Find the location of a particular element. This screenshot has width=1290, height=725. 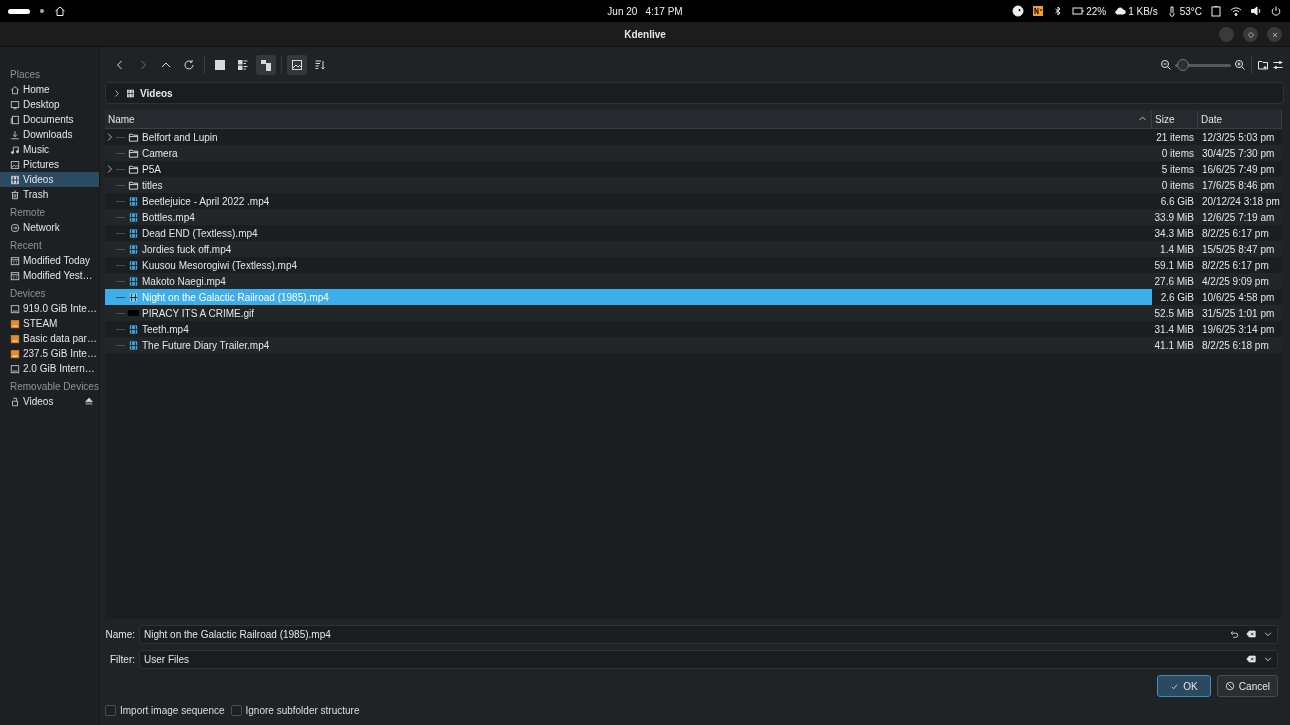

date-cell-text: 10/6/25 4:58 pm is located at coordinates (1238, 297).